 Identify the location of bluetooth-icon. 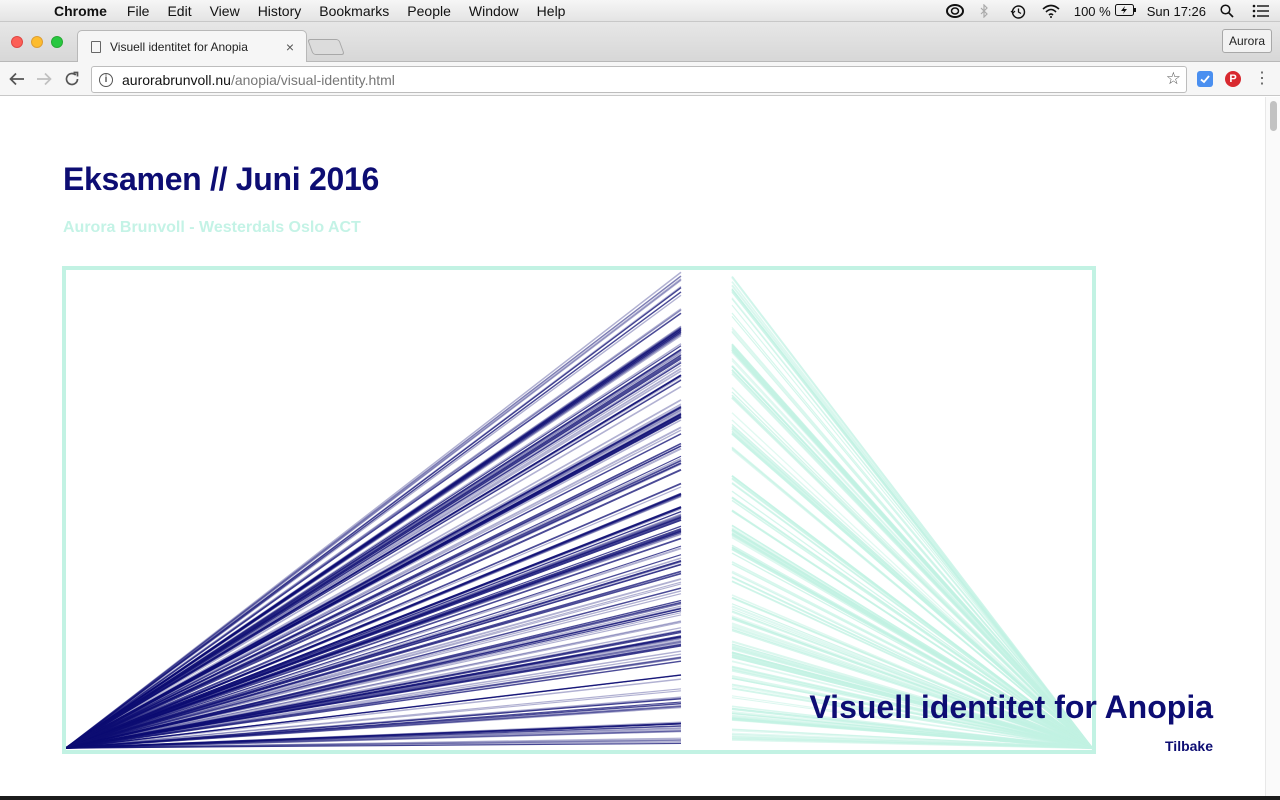
(987, 11).